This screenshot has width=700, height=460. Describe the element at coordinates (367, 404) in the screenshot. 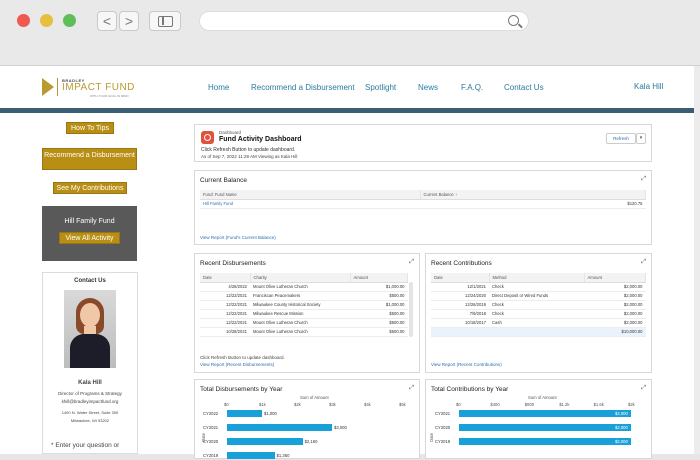

I see `x-tick-label: $4k` at that location.